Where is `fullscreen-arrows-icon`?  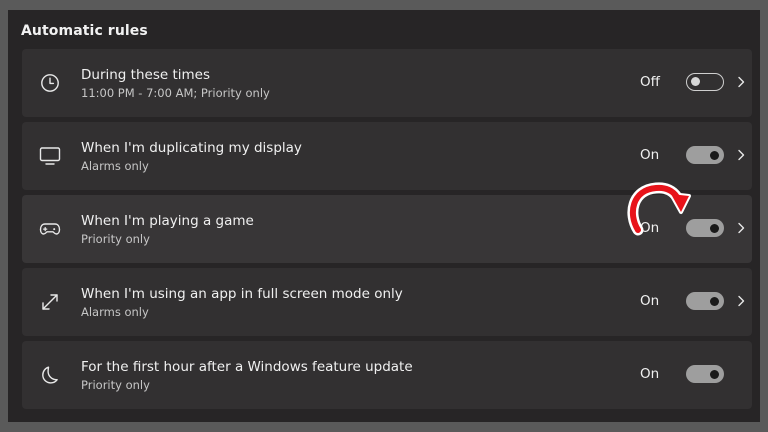 fullscreen-arrows-icon is located at coordinates (50, 302).